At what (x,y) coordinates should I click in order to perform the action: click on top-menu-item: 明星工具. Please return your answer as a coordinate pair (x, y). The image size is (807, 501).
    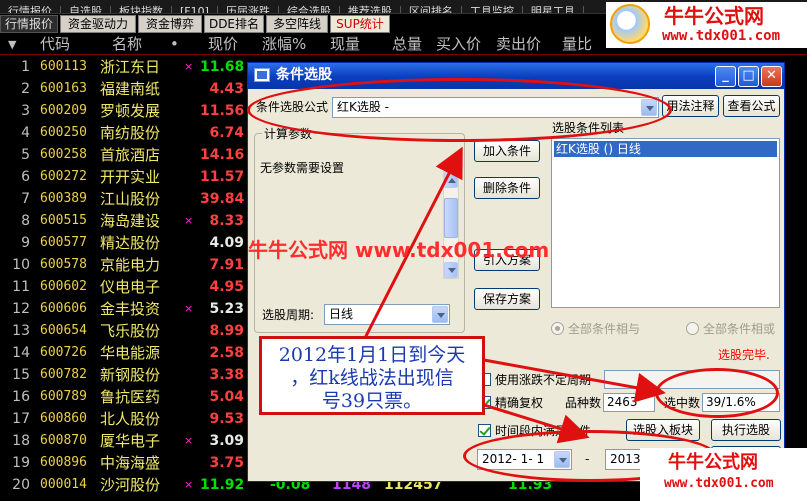
    Looking at the image, I should click on (553, 9).